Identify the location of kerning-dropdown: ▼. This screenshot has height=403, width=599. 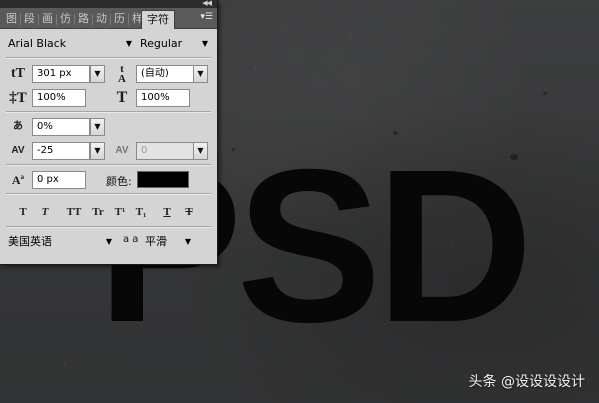
(97, 151).